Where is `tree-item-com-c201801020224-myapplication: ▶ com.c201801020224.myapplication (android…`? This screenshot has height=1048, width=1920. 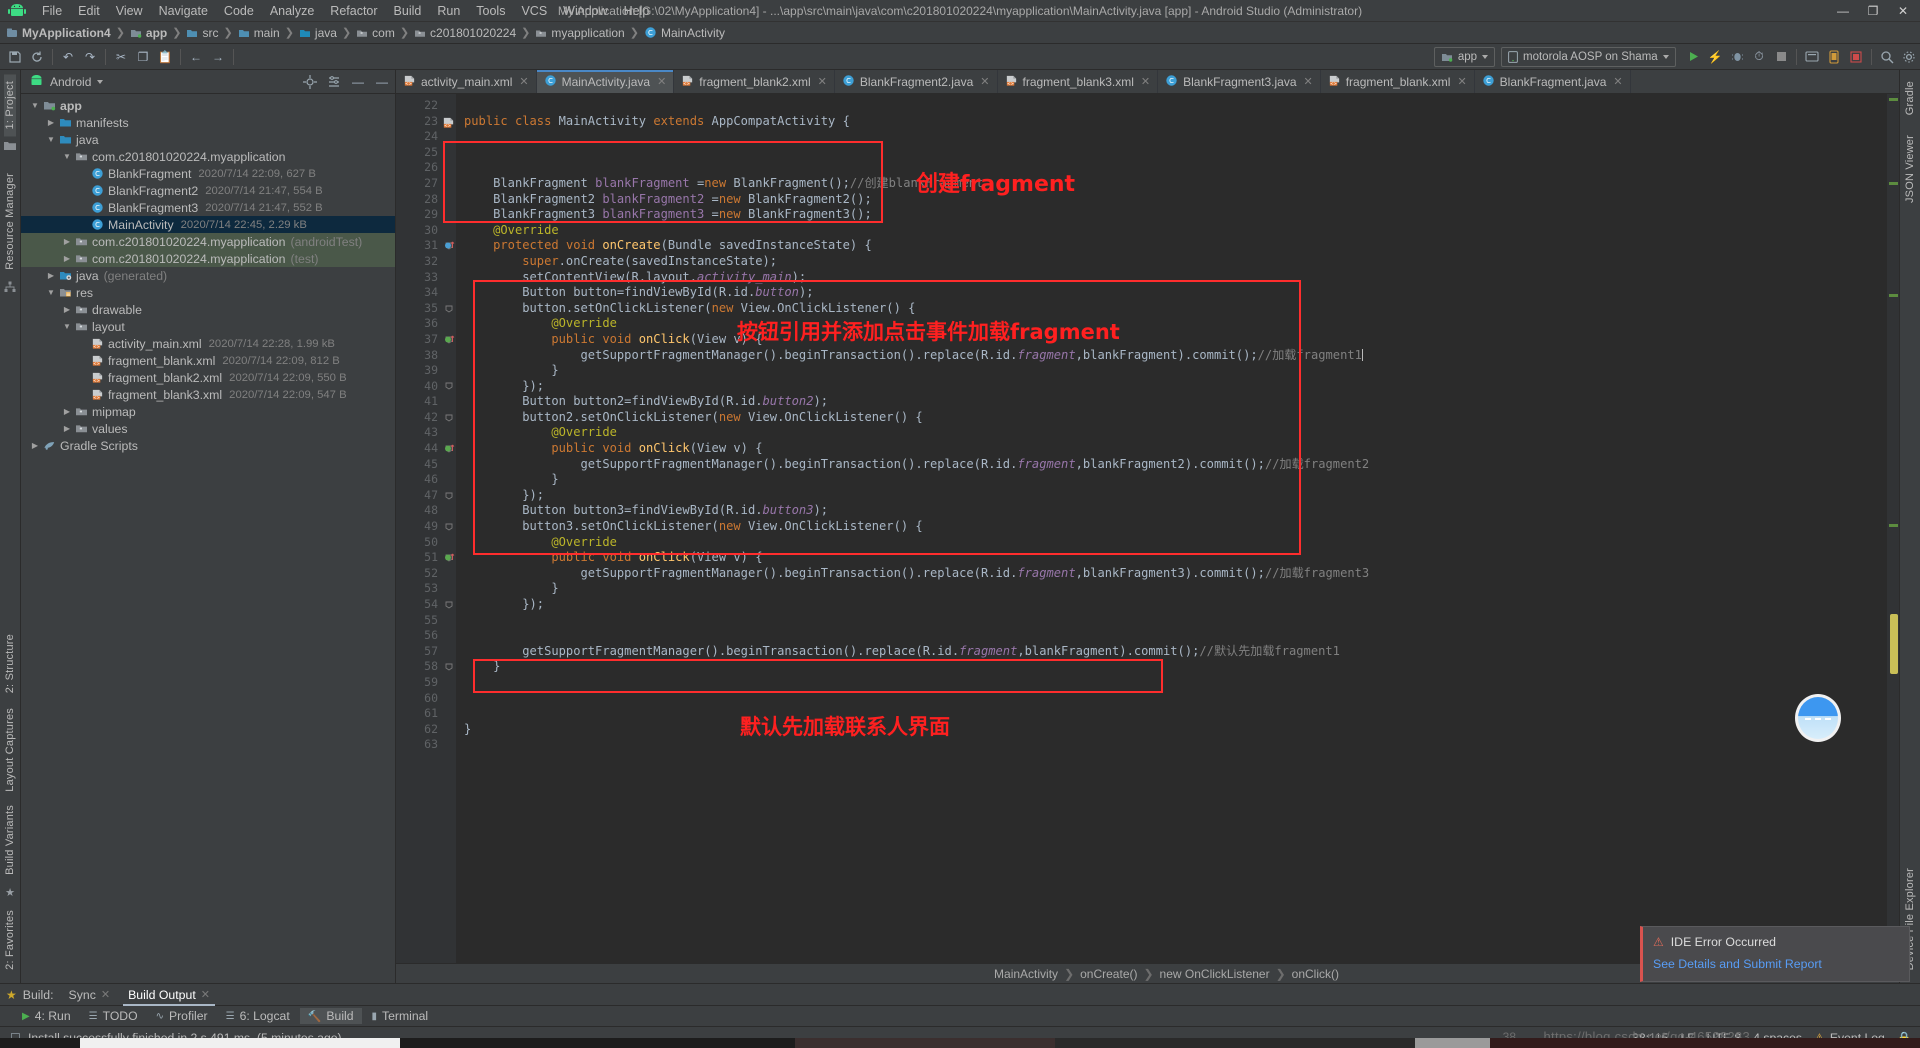
tree-item-com-c201801020224-myapplication: ▶ com.c201801020224.myapplication (android… is located at coordinates (208, 241).